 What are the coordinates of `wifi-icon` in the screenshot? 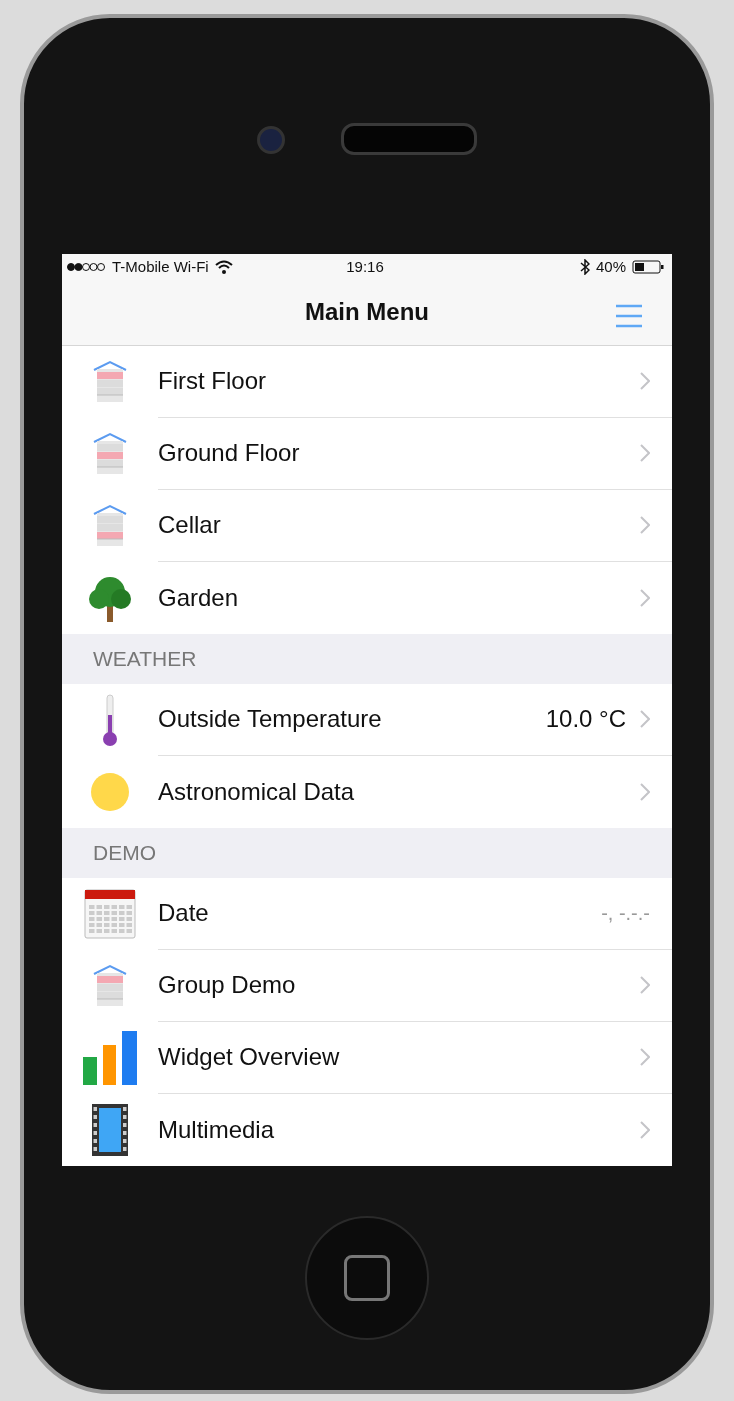 It's located at (223, 266).